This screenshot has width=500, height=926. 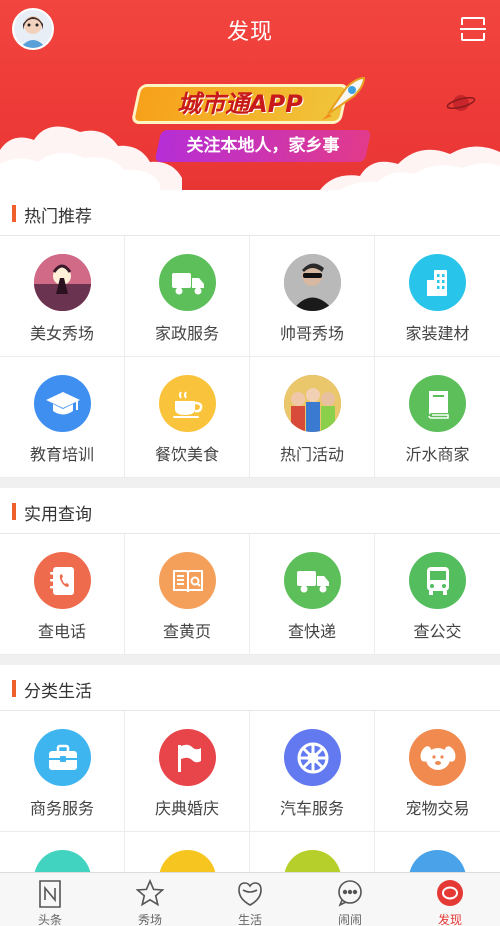 What do you see at coordinates (250, 213) in the screenshot?
I see `section-header: 热门推荐` at bounding box center [250, 213].